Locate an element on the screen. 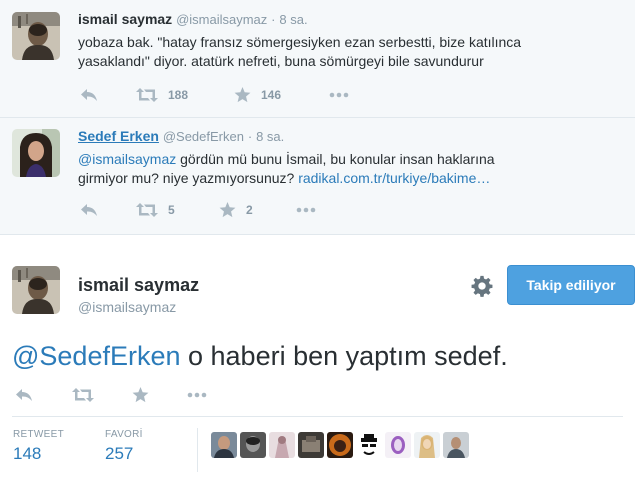  retweet-count: 5 is located at coordinates (171, 210).